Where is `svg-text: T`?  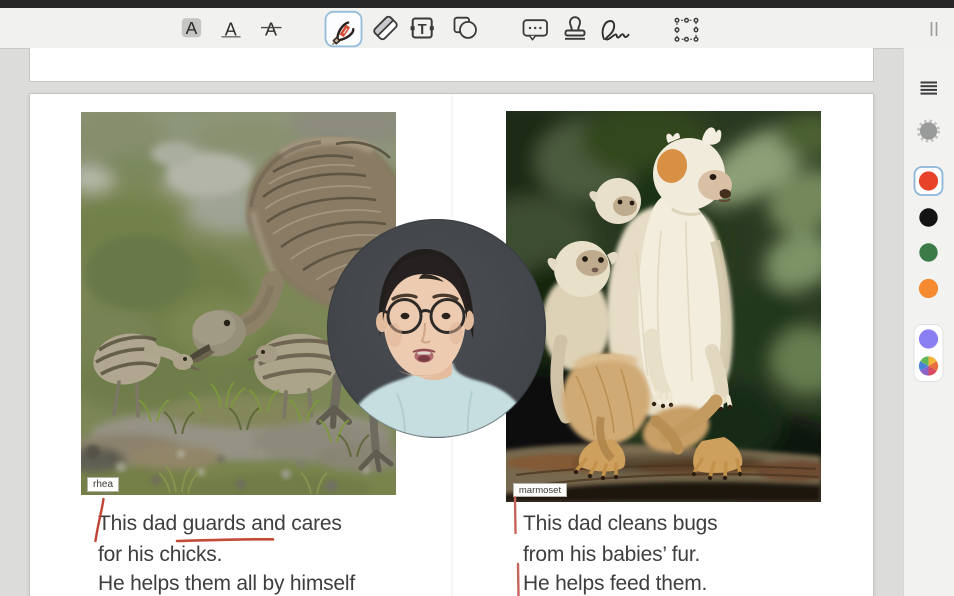 svg-text: T is located at coordinates (422, 30).